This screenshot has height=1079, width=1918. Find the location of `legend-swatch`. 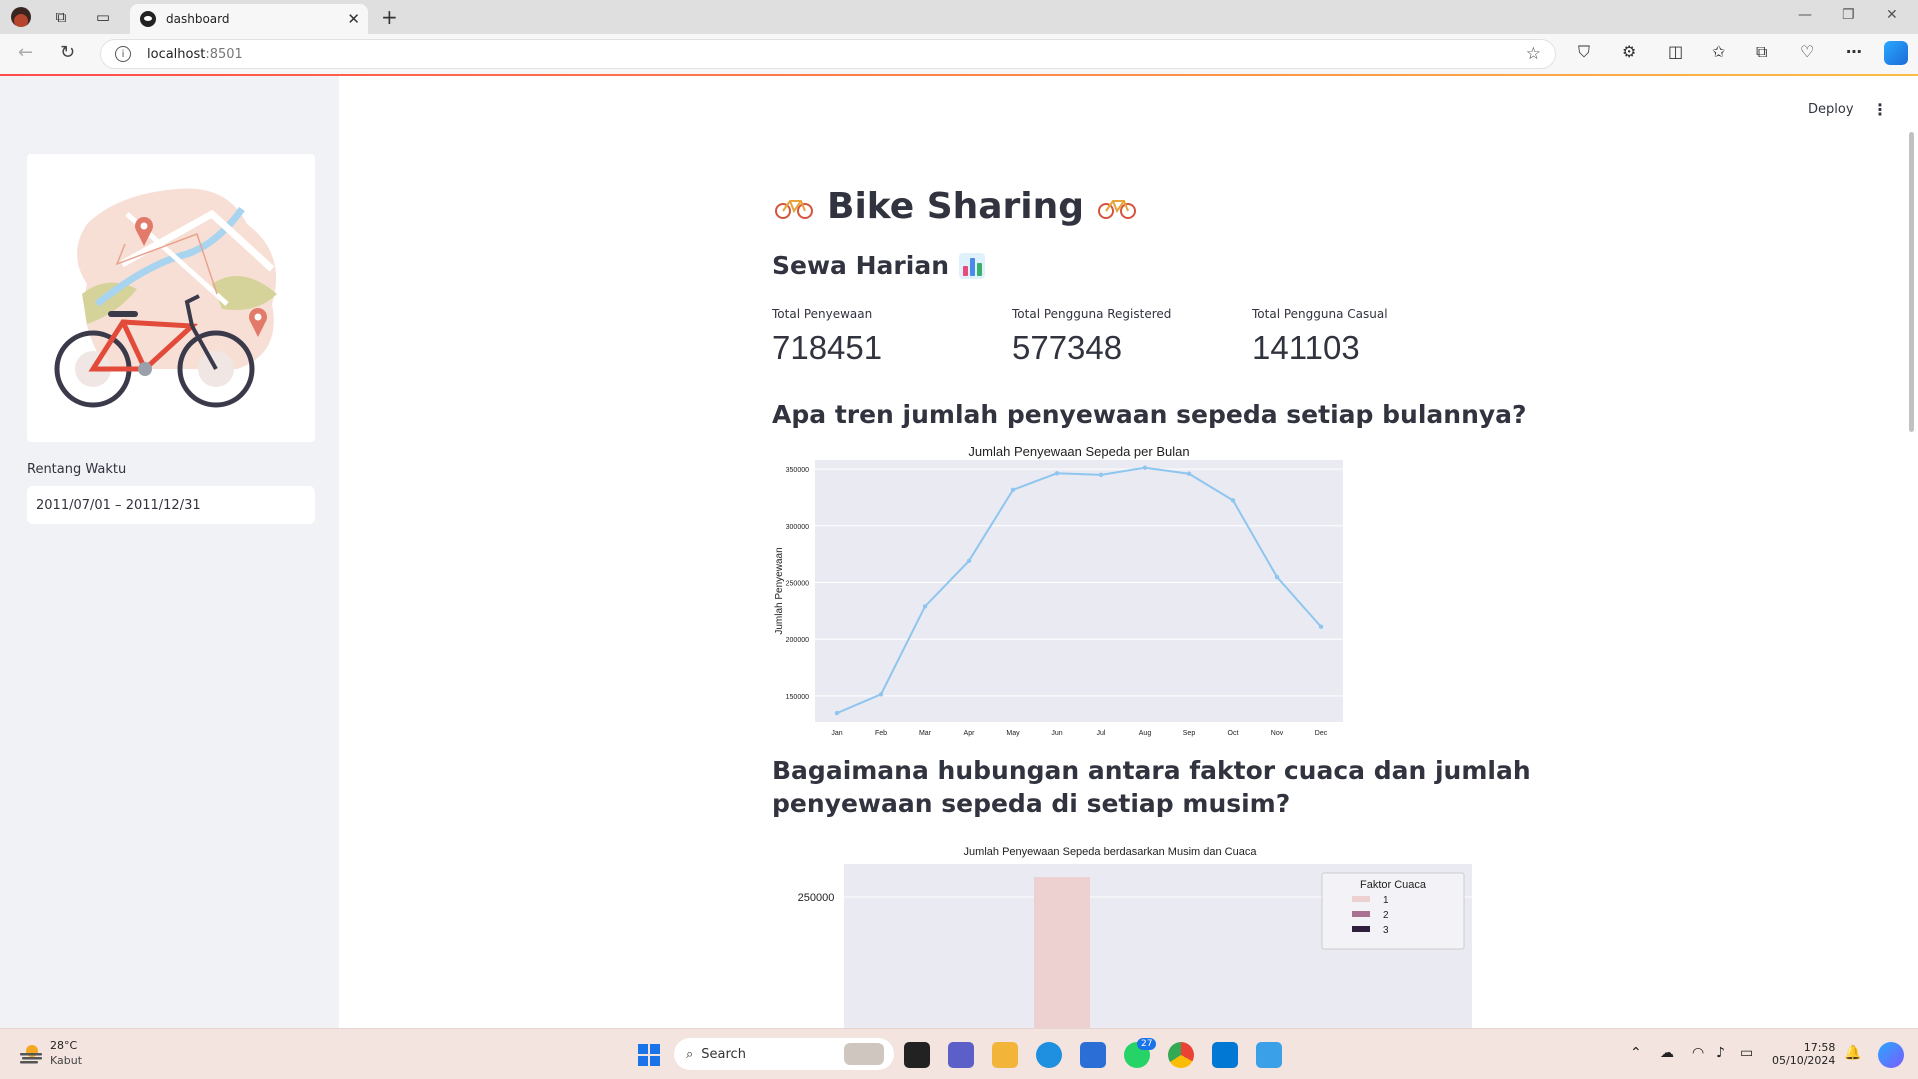

legend-swatch is located at coordinates (1361, 914).